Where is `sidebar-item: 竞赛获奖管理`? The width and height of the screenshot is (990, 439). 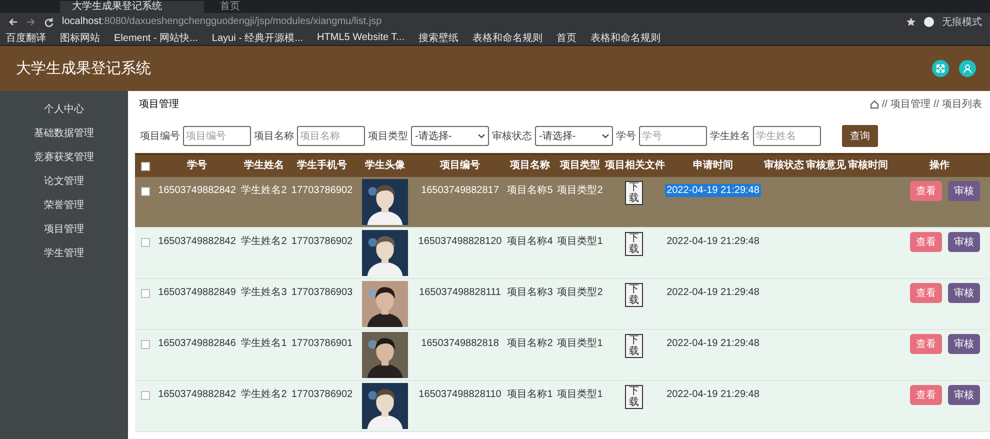
sidebar-item: 竞赛获奖管理 is located at coordinates (64, 158).